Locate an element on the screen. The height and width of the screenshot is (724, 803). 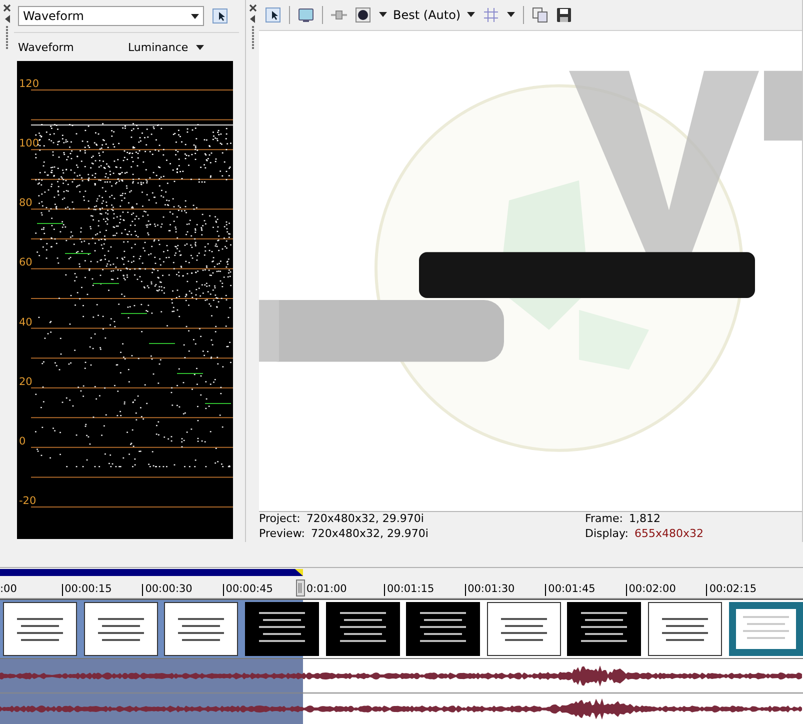
time-label: :00 is located at coordinates (8, 589).